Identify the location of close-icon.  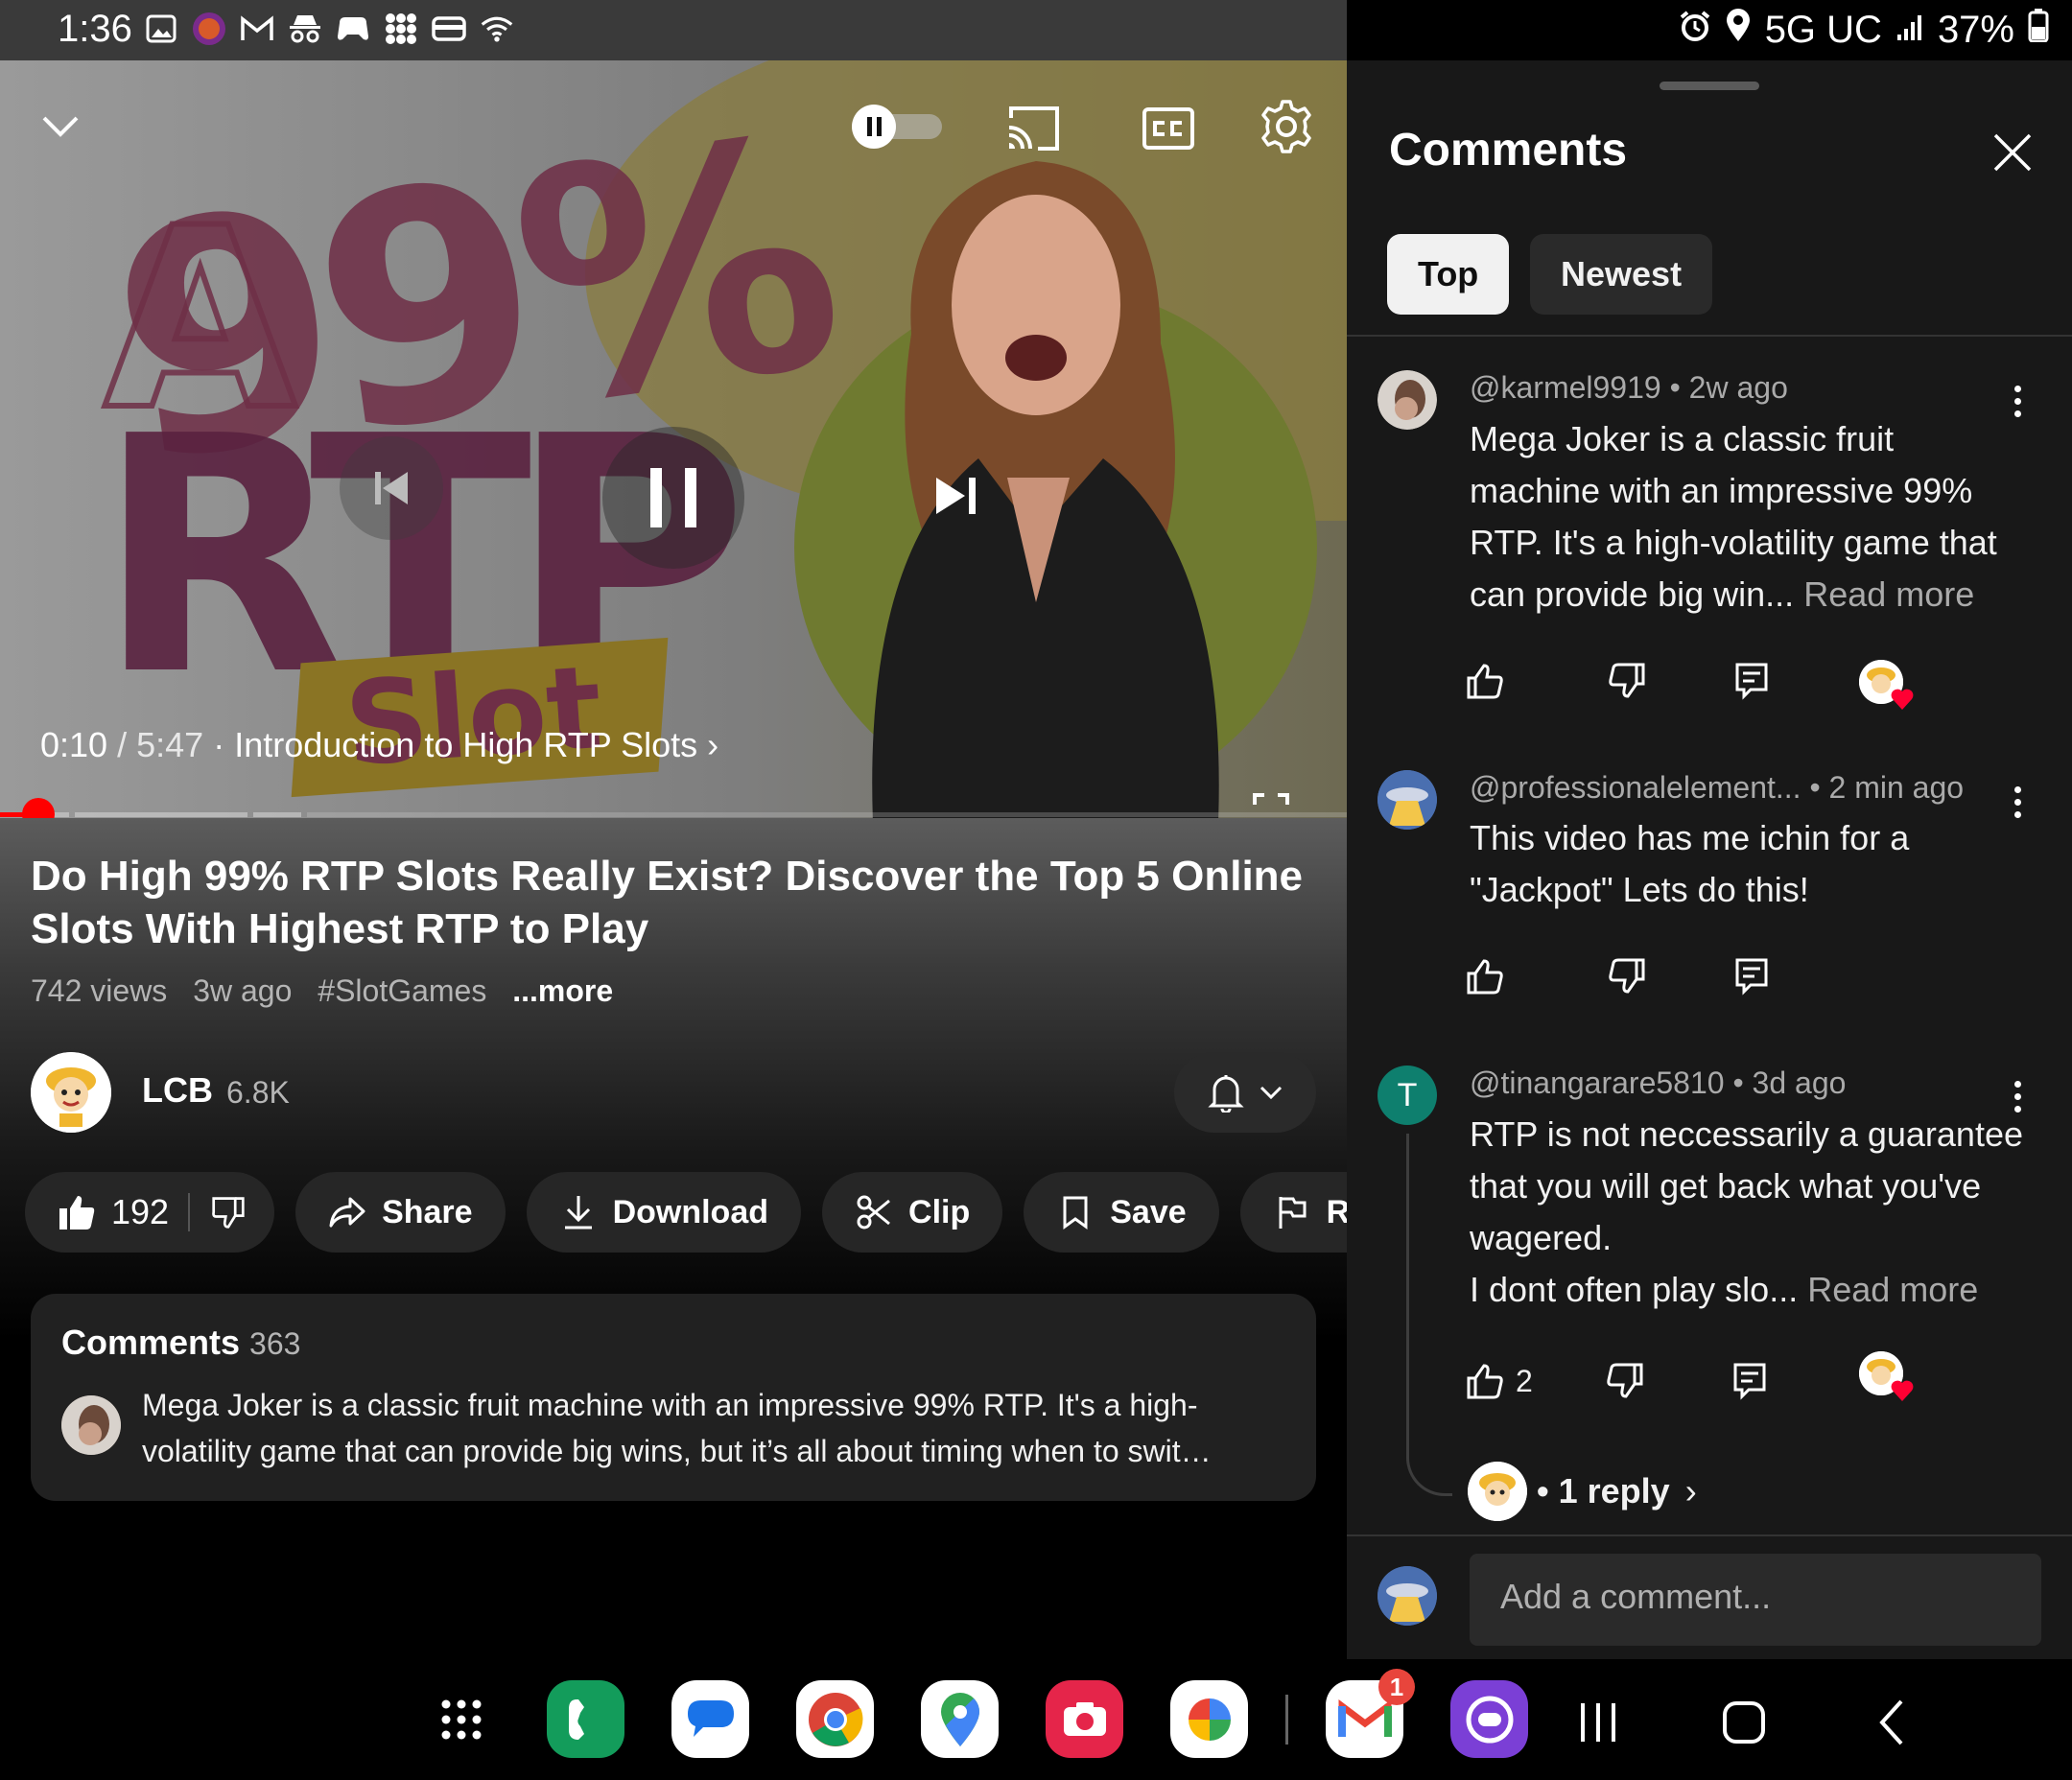
(2012, 152).